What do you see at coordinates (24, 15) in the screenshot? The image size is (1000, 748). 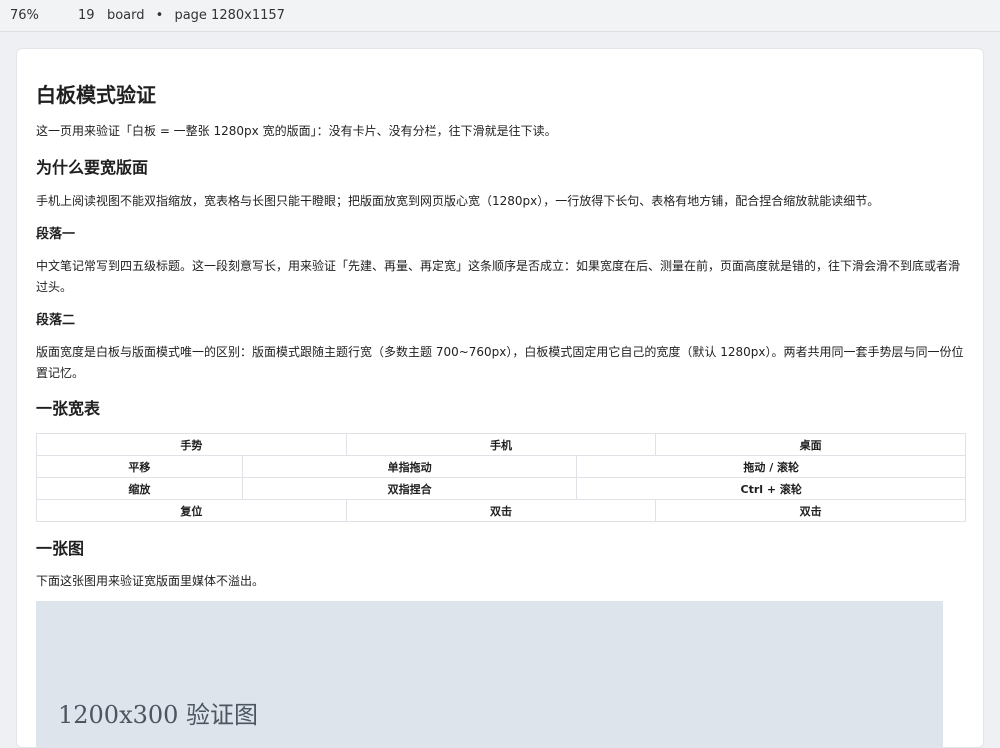 I see `zoom-level: 76%` at bounding box center [24, 15].